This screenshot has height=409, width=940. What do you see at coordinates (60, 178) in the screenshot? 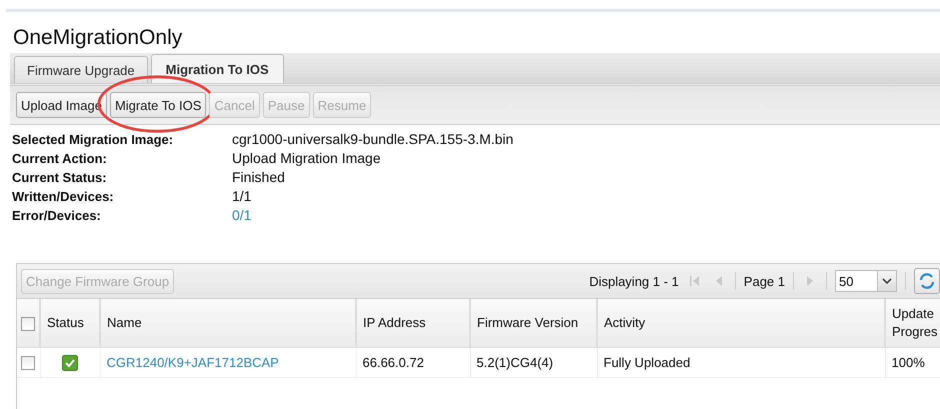
I see `detail-label: Current Status:` at bounding box center [60, 178].